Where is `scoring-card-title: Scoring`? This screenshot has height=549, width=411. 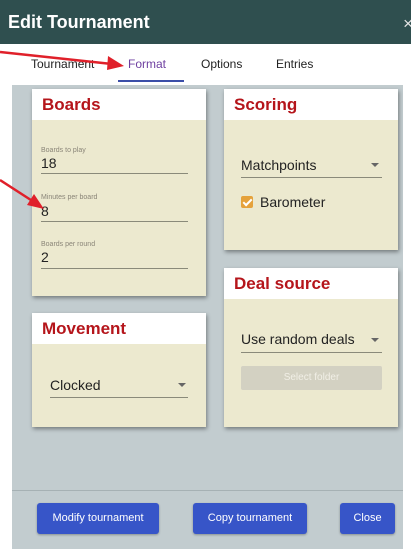 scoring-card-title: Scoring is located at coordinates (266, 104).